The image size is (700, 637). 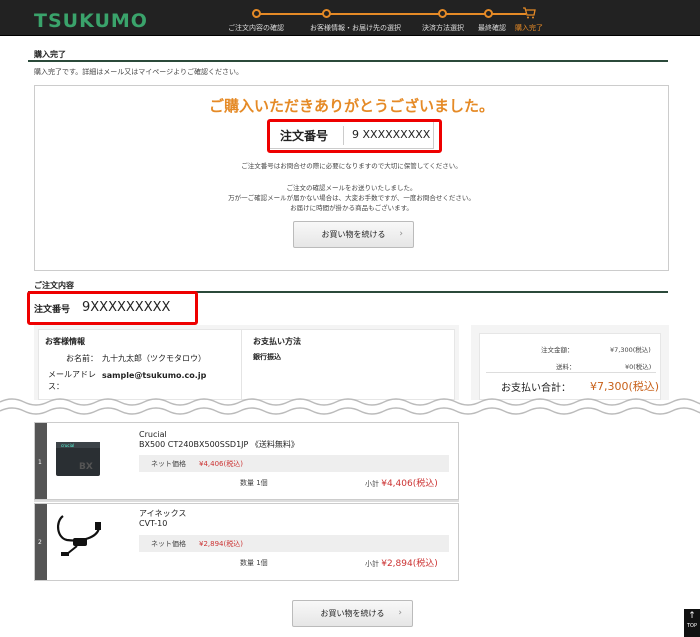 I want to click on summary-divider, so click(x=571, y=372).